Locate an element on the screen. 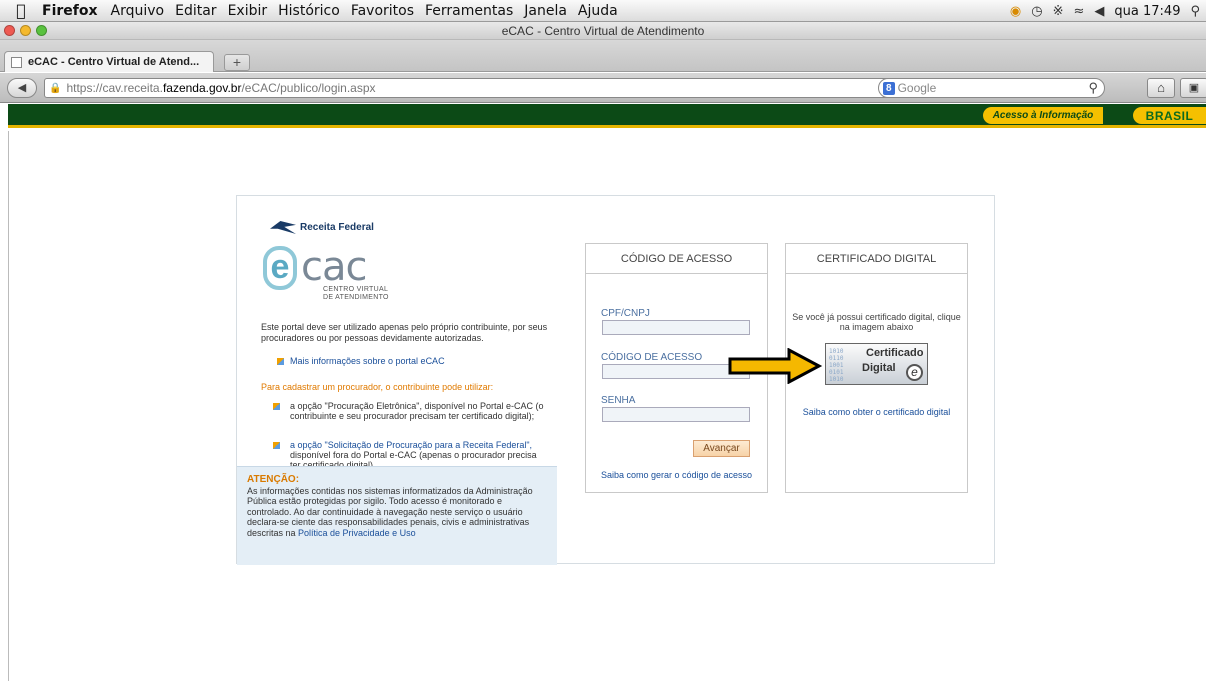  receita-bird-icon is located at coordinates (283, 227).